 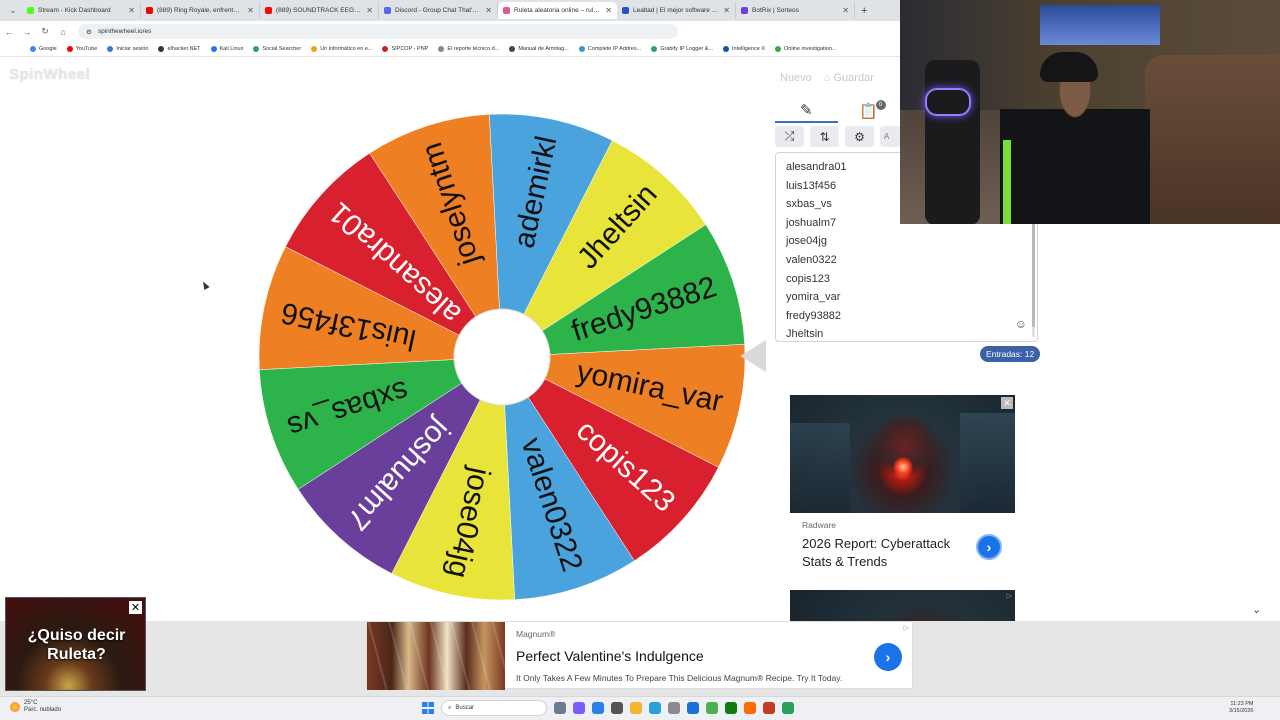 What do you see at coordinates (819, 525) in the screenshot?
I see `ad-source: Radware` at bounding box center [819, 525].